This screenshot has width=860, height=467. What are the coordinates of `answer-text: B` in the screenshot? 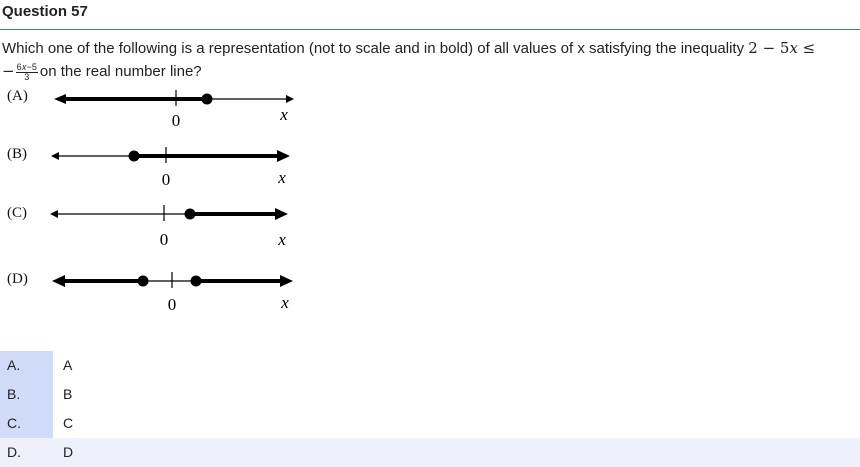 It's located at (68, 394).